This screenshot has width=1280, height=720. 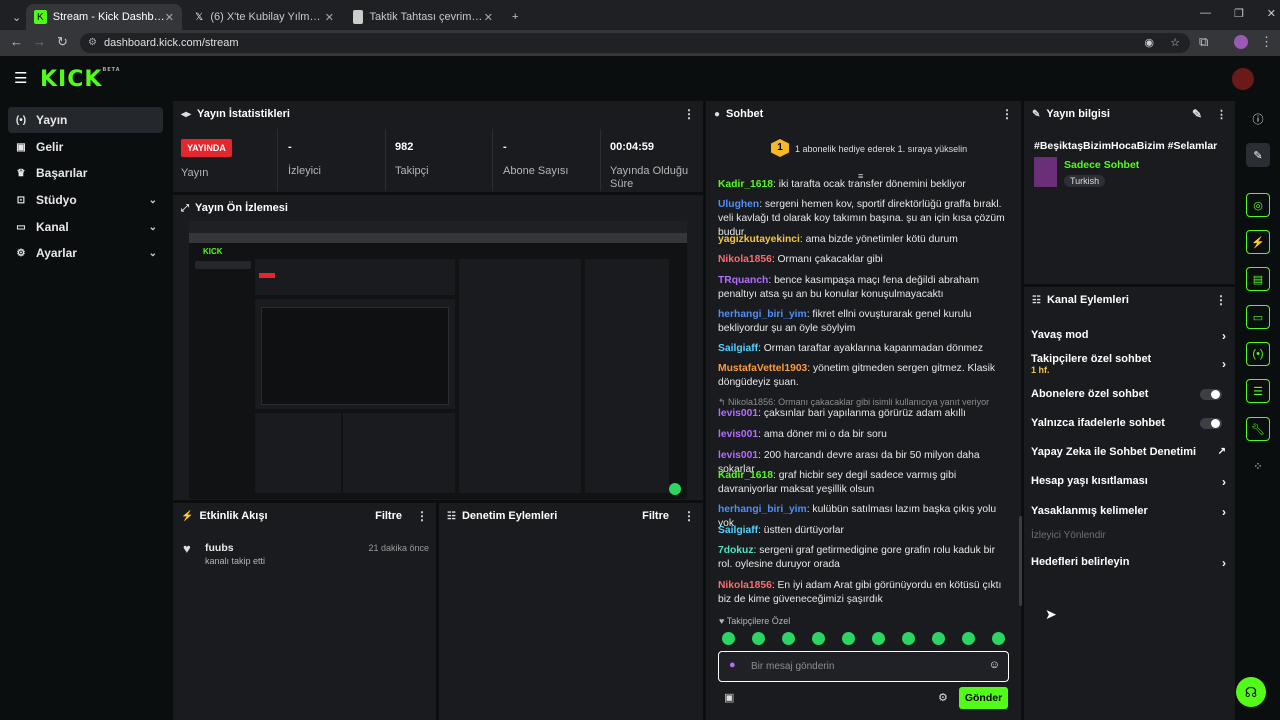 What do you see at coordinates (729, 697) in the screenshot?
I see `gift-icon: ▣` at bounding box center [729, 697].